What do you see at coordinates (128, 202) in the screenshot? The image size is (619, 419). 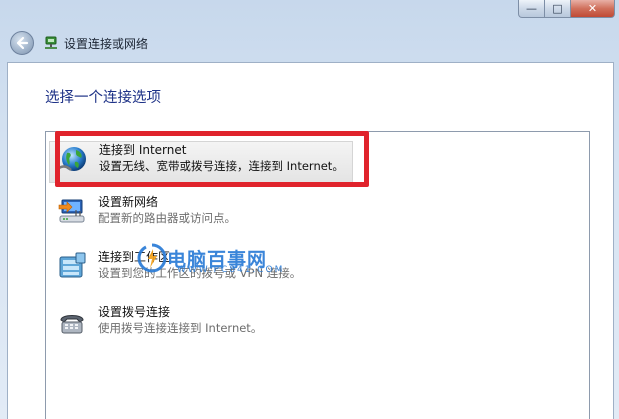 I see `option-title: 设置新网络` at bounding box center [128, 202].